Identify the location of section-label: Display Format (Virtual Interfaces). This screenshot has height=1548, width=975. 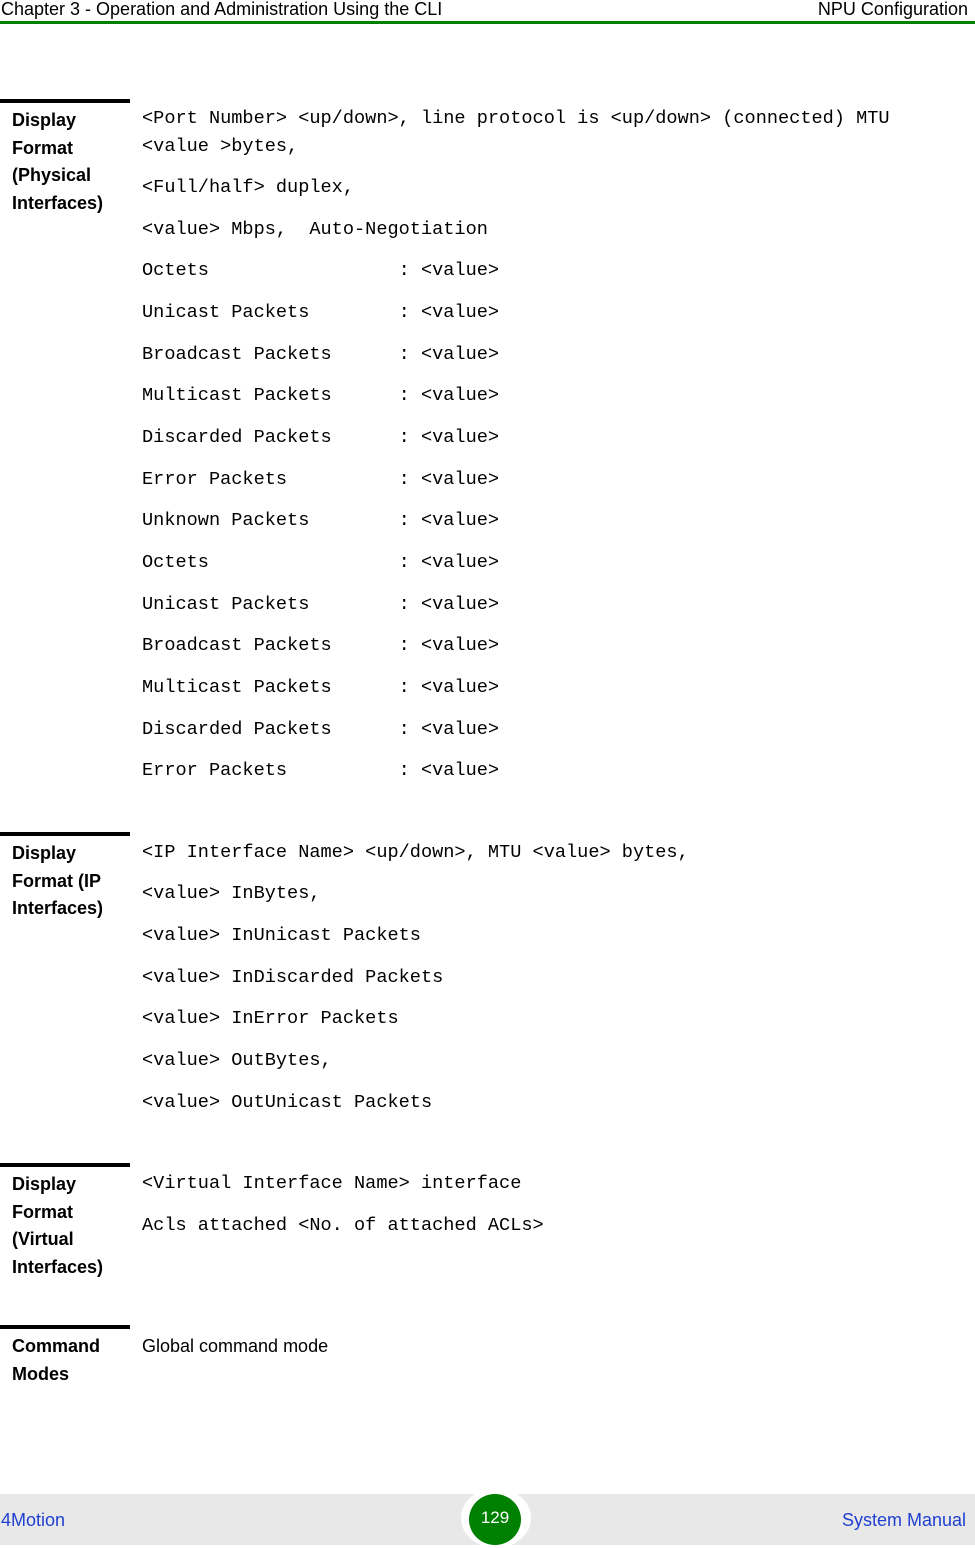
(71, 1226).